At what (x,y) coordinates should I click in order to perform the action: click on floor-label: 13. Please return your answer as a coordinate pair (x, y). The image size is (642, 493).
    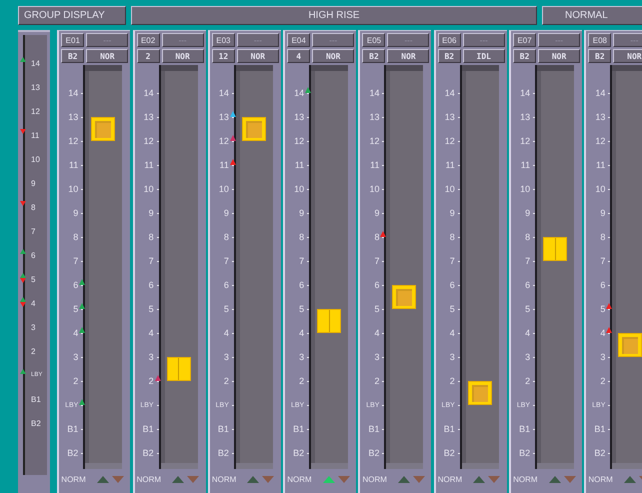
    Looking at the image, I should click on (35, 87).